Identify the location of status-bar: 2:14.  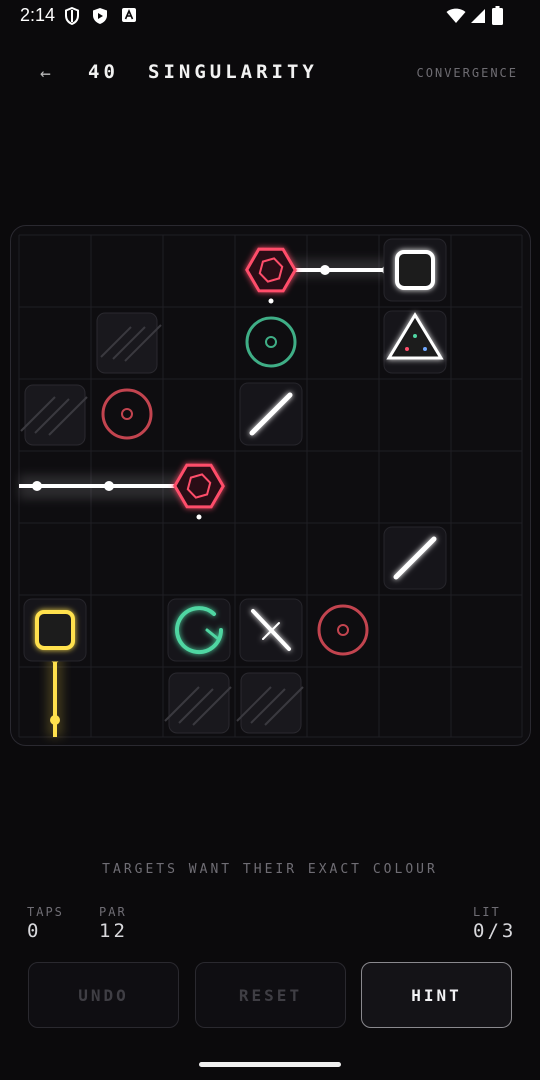
(270, 16).